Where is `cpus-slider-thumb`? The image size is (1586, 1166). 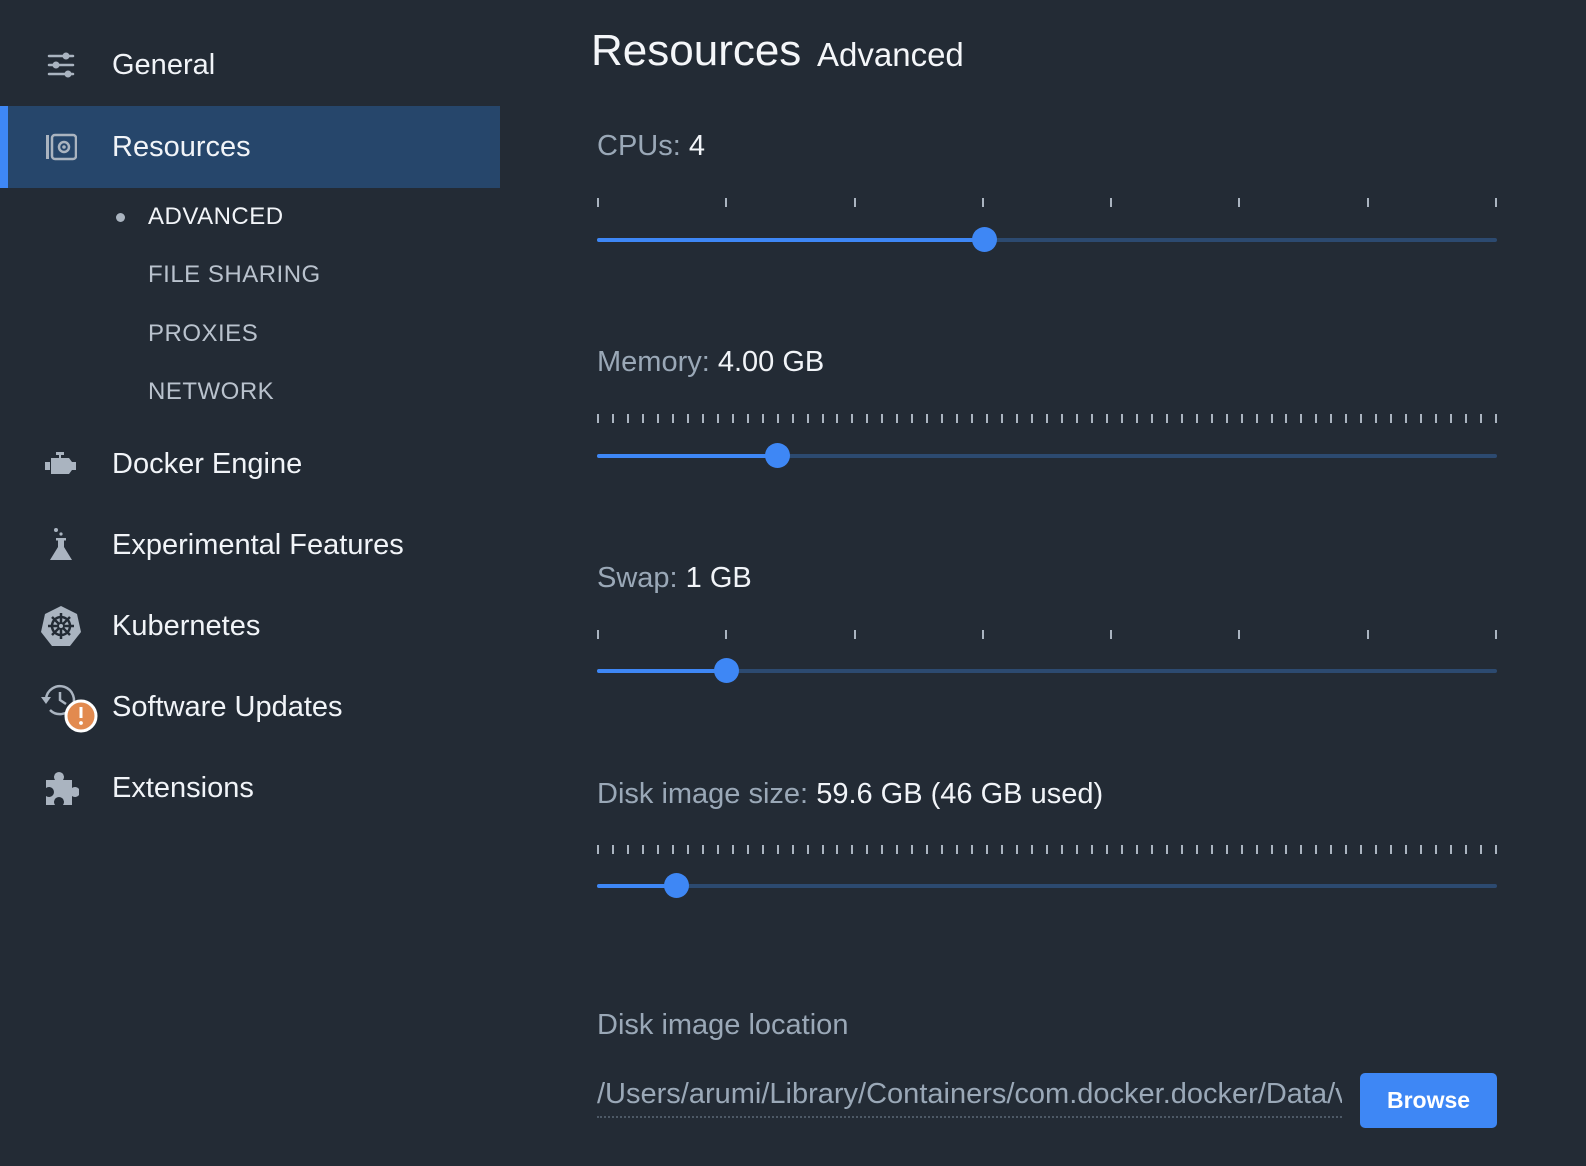
cpus-slider-thumb is located at coordinates (984, 239).